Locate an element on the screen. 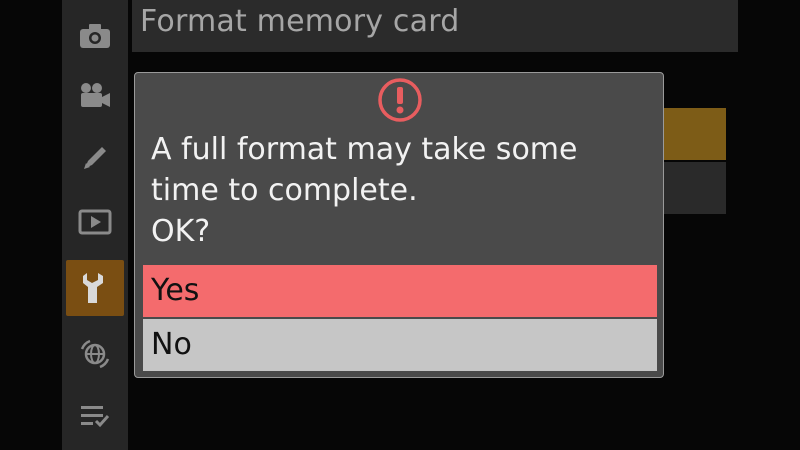 The width and height of the screenshot is (800, 450). tab-movie-shooting is located at coordinates (95, 96).